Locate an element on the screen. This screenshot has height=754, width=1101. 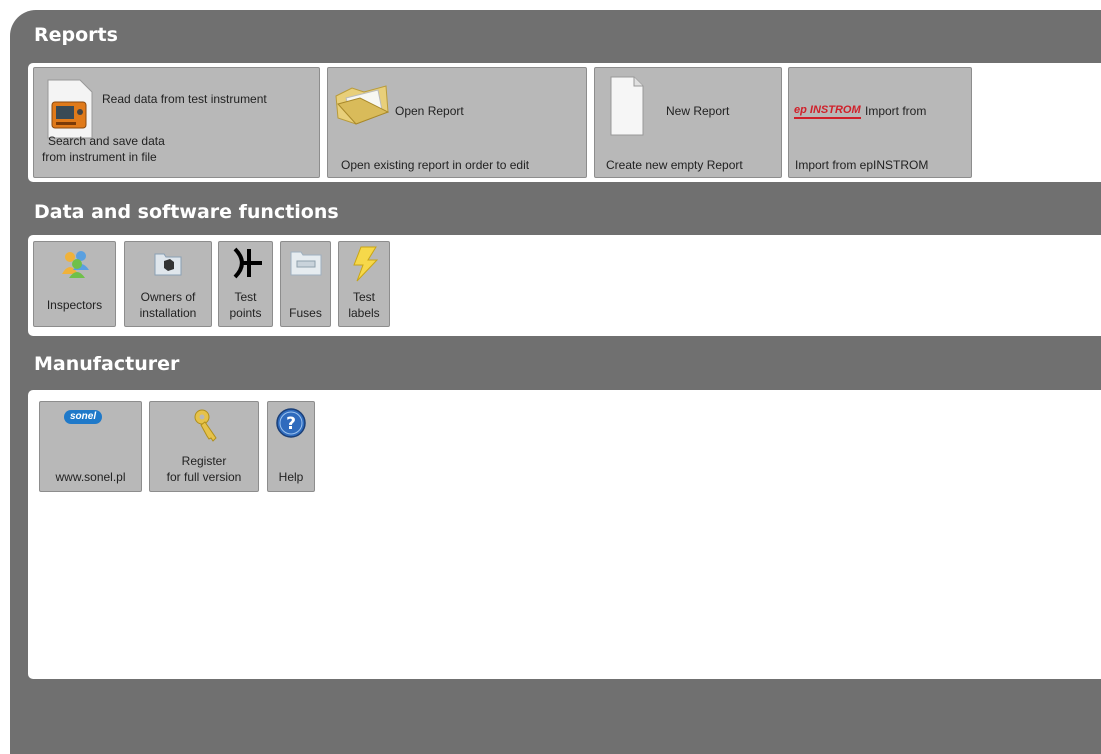
blank-document-icon is located at coordinates (627, 106).